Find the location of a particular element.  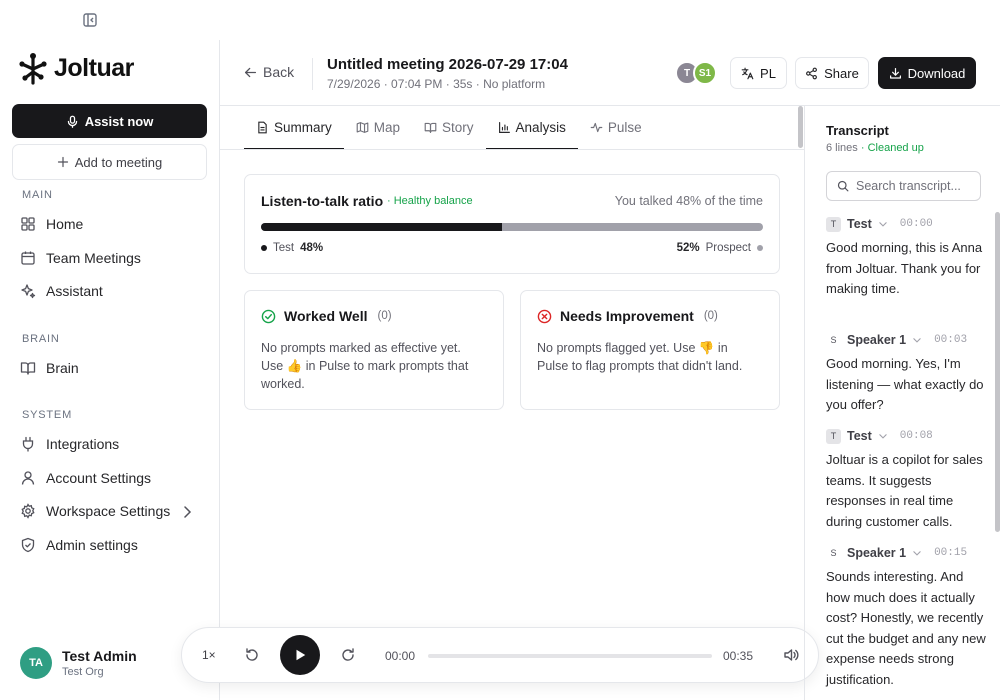

assist-now-button: Assist now is located at coordinates (109, 121).